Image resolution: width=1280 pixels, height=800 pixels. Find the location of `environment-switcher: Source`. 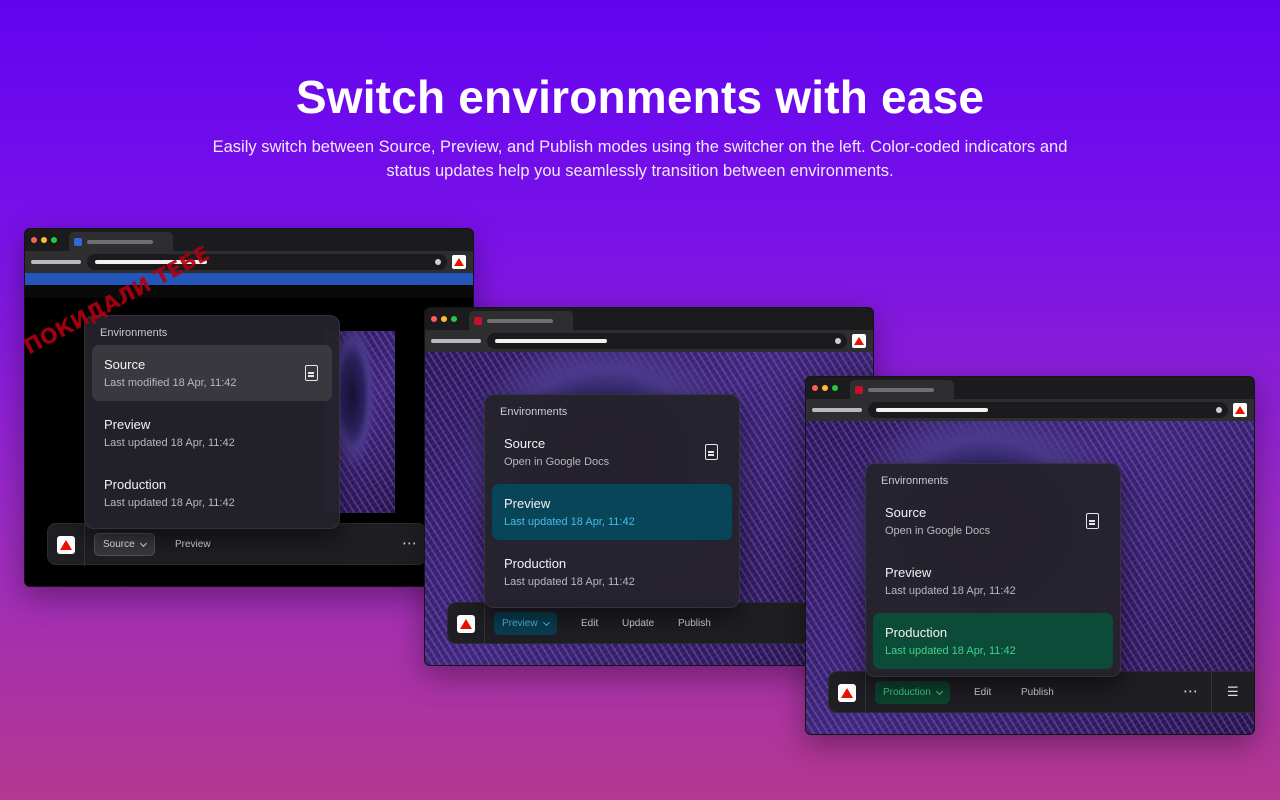

environment-switcher: Source is located at coordinates (124, 544).